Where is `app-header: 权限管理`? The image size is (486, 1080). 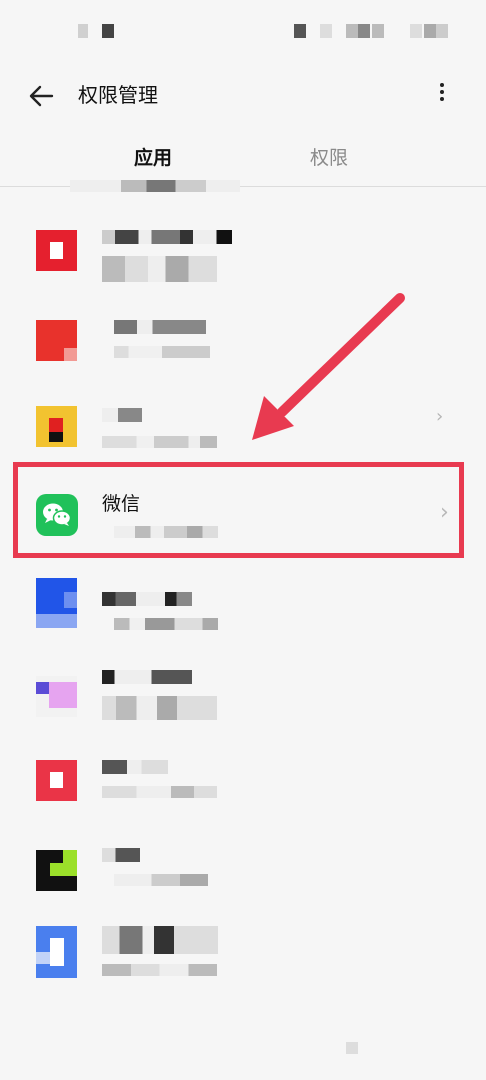
app-header: 权限管理 is located at coordinates (243, 96).